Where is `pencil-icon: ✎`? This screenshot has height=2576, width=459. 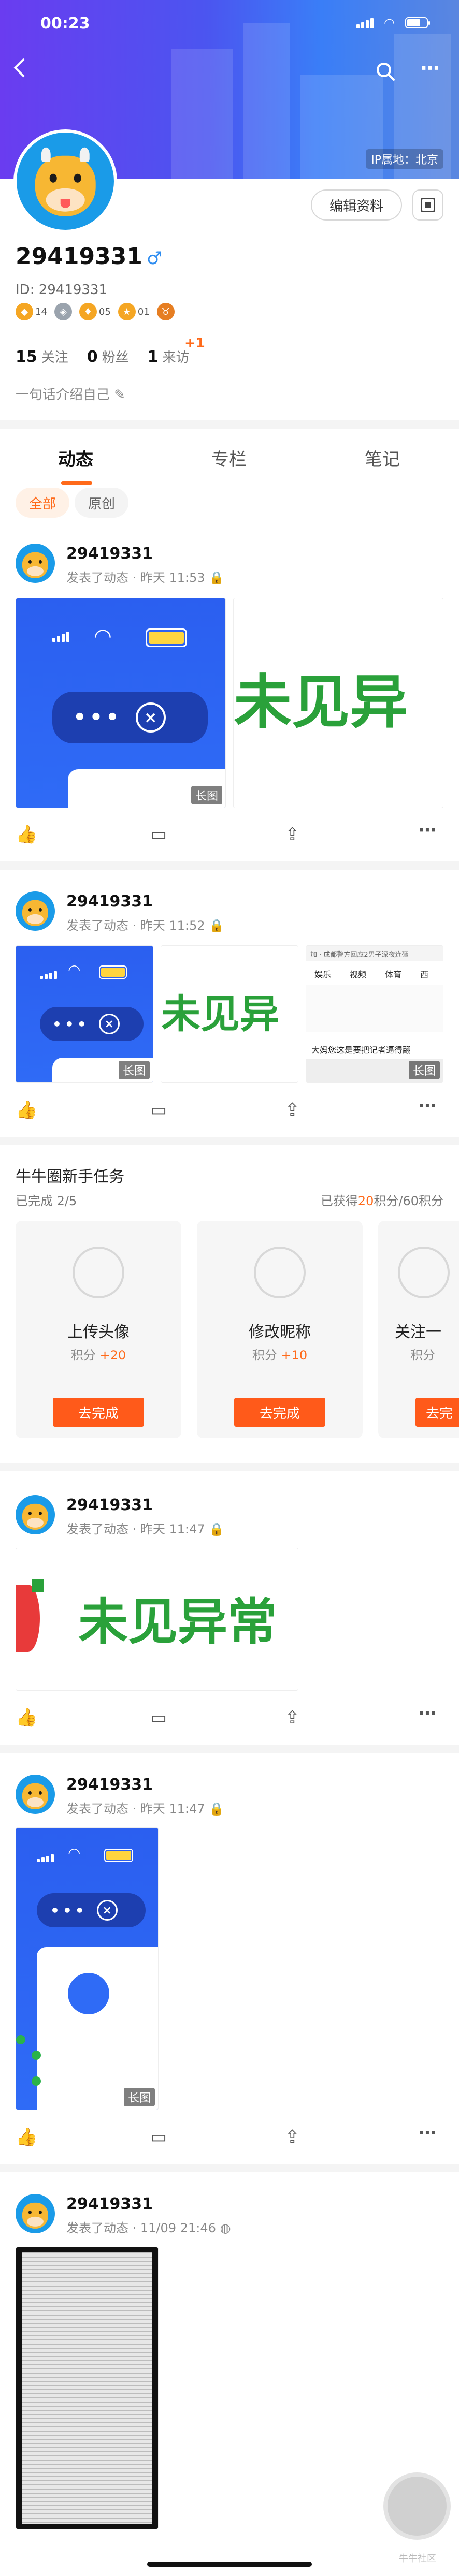 pencil-icon: ✎ is located at coordinates (120, 395).